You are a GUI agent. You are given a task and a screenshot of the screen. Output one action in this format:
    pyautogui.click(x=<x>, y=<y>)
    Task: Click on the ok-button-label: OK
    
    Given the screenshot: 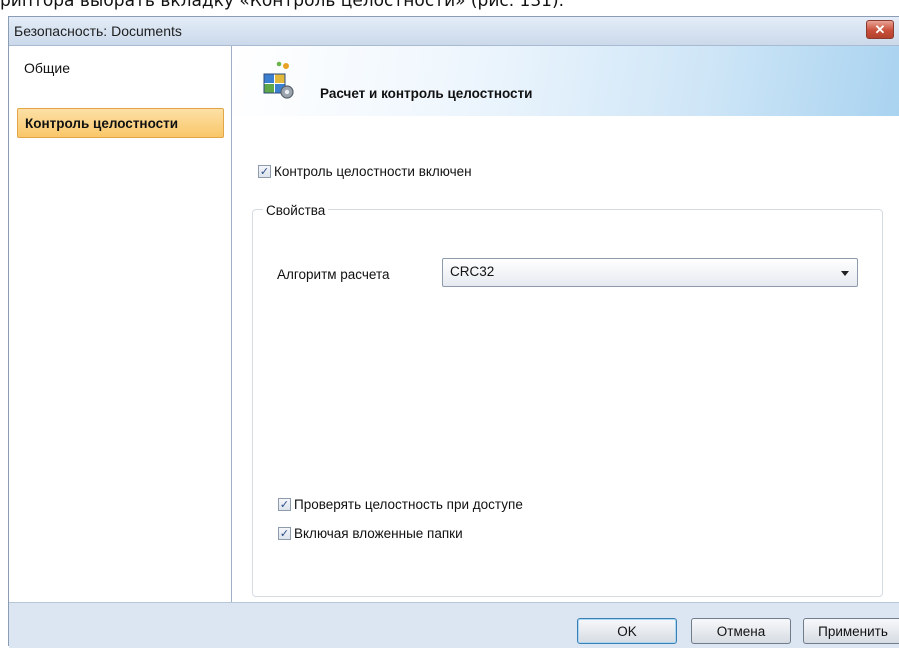 What is the action you would take?
    pyautogui.click(x=627, y=631)
    